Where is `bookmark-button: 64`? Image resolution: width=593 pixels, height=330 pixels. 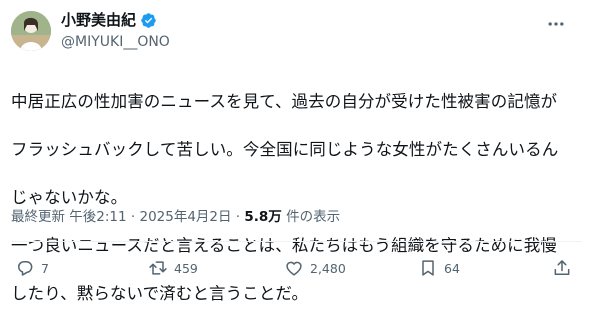 bookmark-button: 64 is located at coordinates (439, 268).